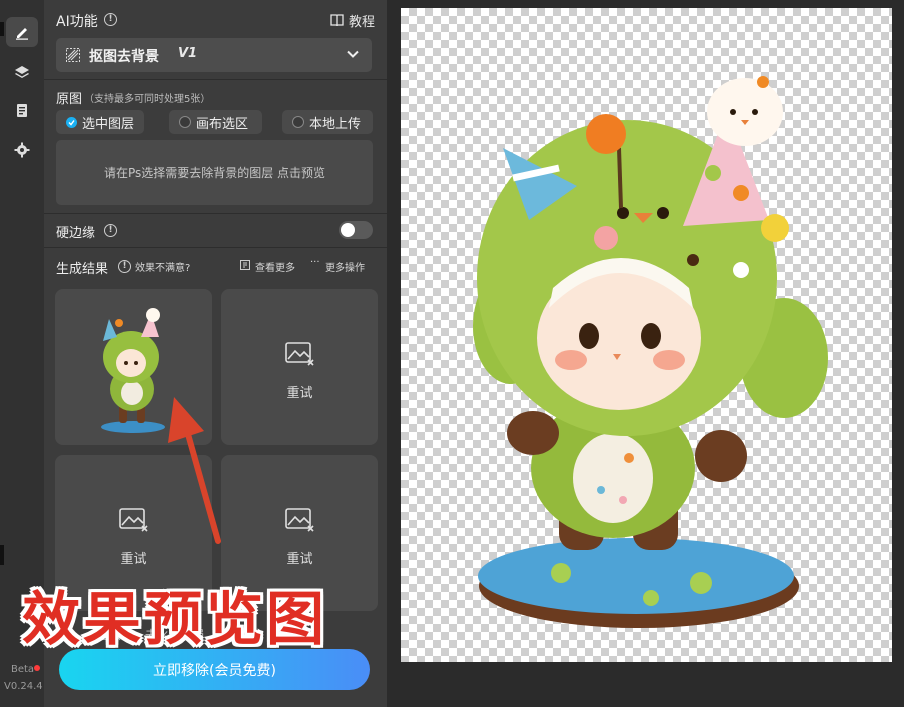 The height and width of the screenshot is (707, 904). I want to click on rail-indicator, so click(2, 29).